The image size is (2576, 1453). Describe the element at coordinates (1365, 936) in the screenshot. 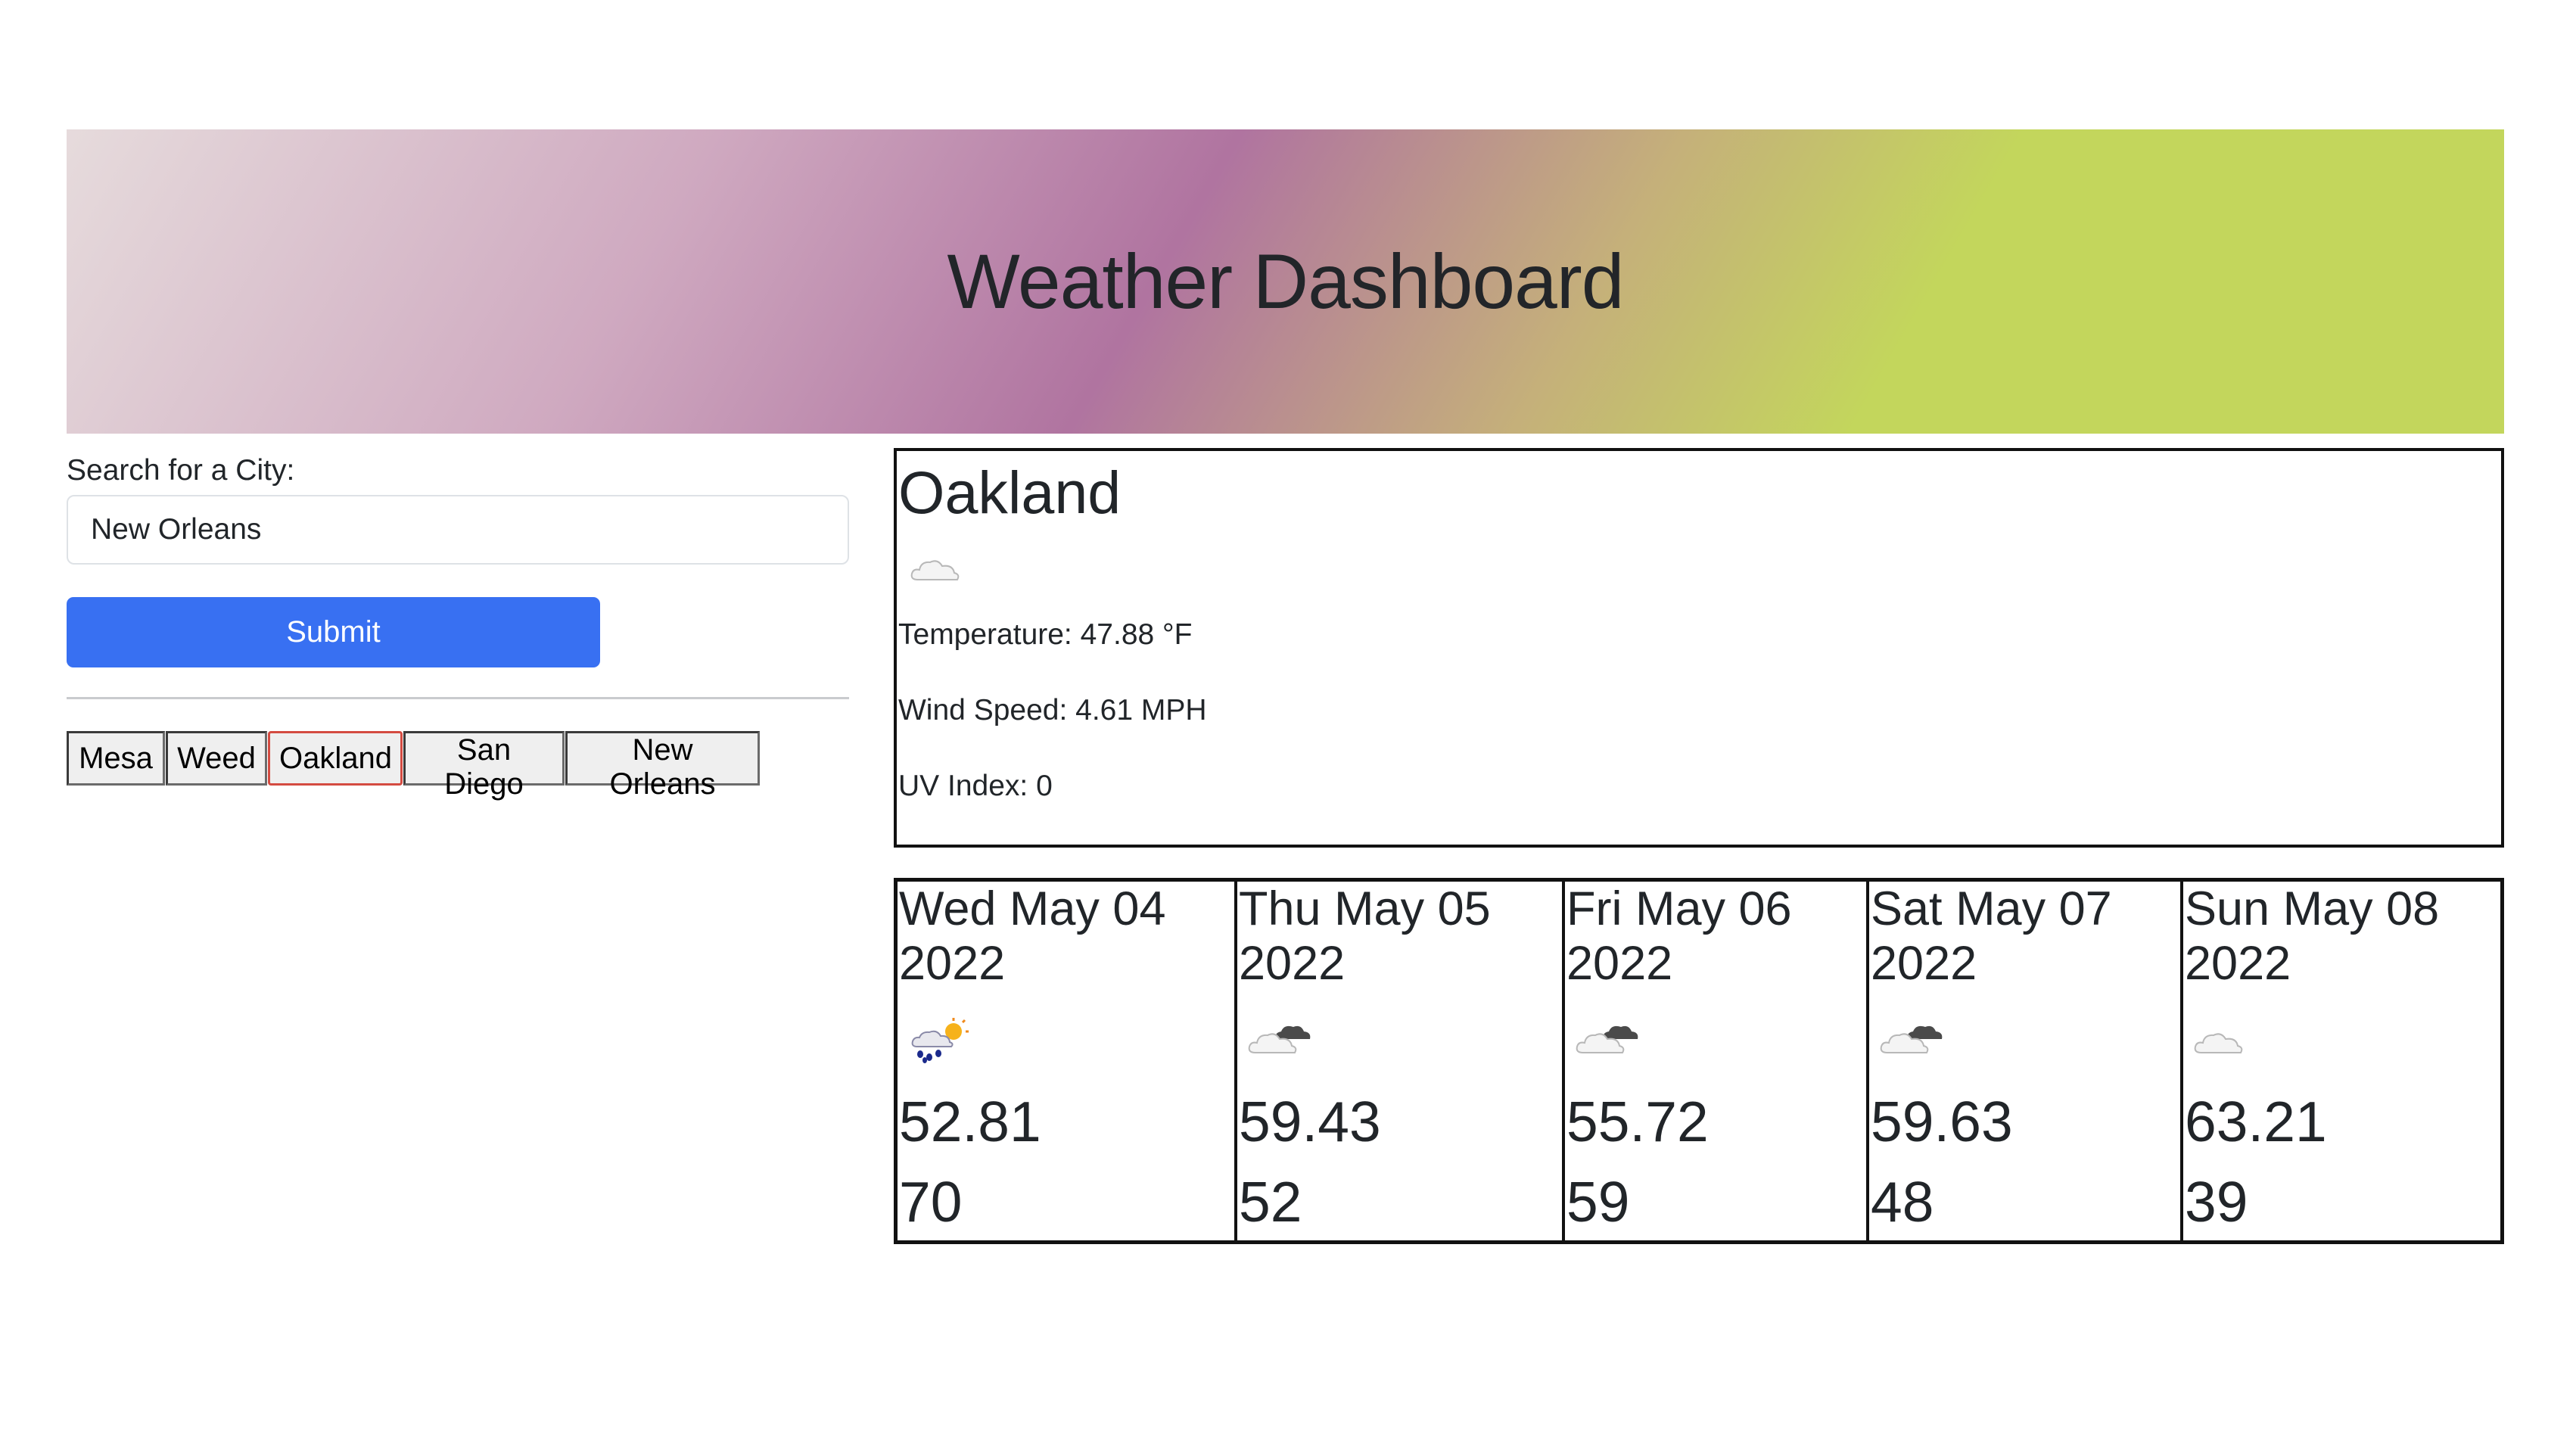

I see `forecast-date: Thu May 05 2022` at that location.